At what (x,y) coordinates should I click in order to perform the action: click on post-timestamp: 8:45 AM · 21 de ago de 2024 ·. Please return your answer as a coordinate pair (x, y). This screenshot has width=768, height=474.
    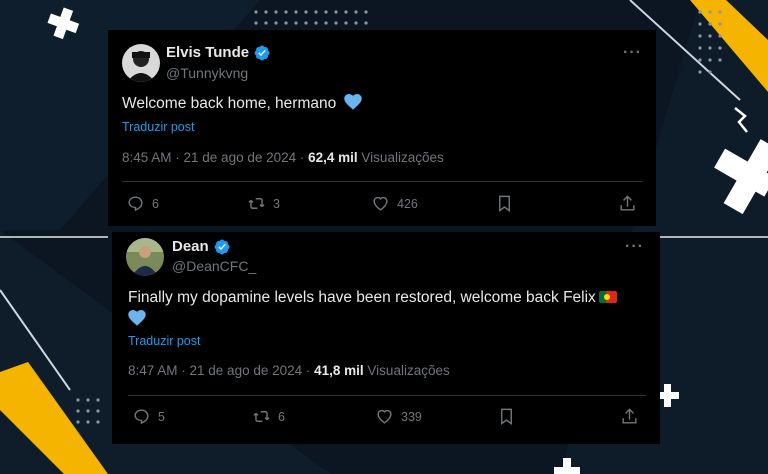
    Looking at the image, I should click on (215, 157).